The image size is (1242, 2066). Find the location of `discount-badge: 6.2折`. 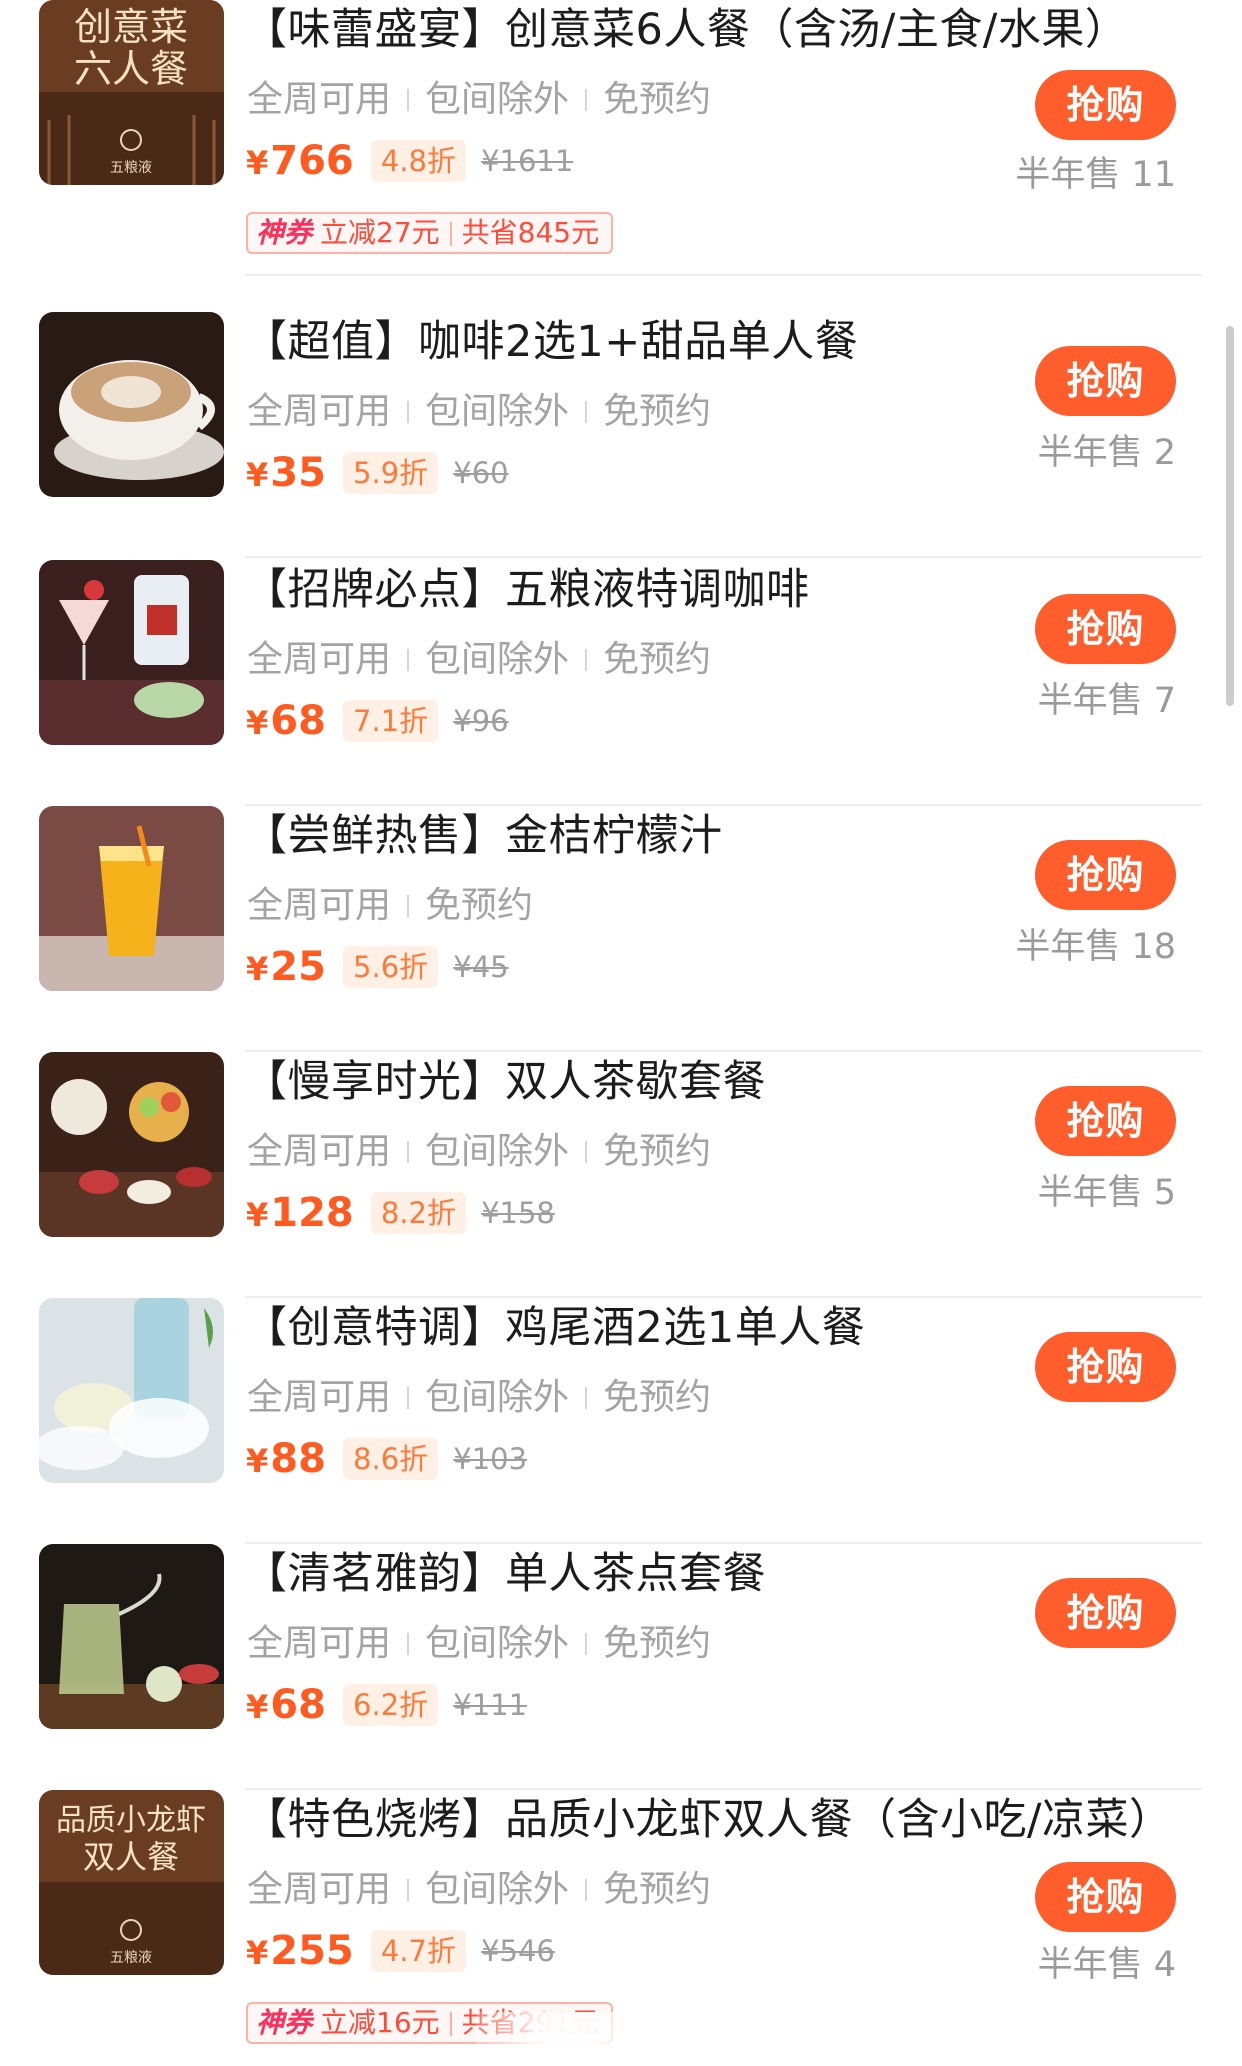

discount-badge: 6.2折 is located at coordinates (391, 1705).